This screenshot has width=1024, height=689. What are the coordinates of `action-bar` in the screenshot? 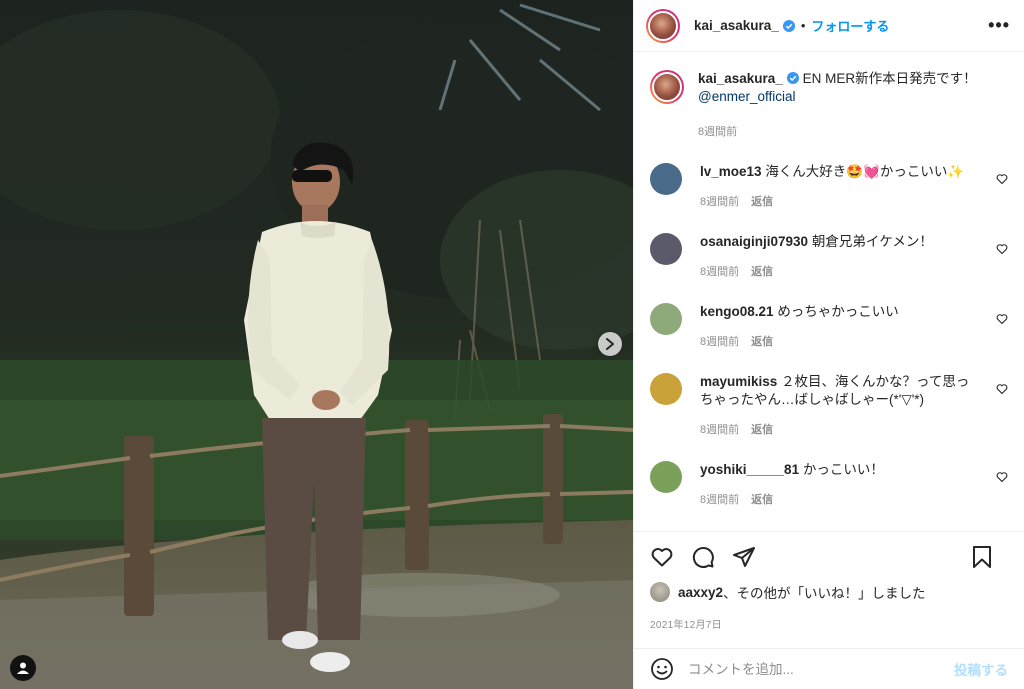 It's located at (829, 556).